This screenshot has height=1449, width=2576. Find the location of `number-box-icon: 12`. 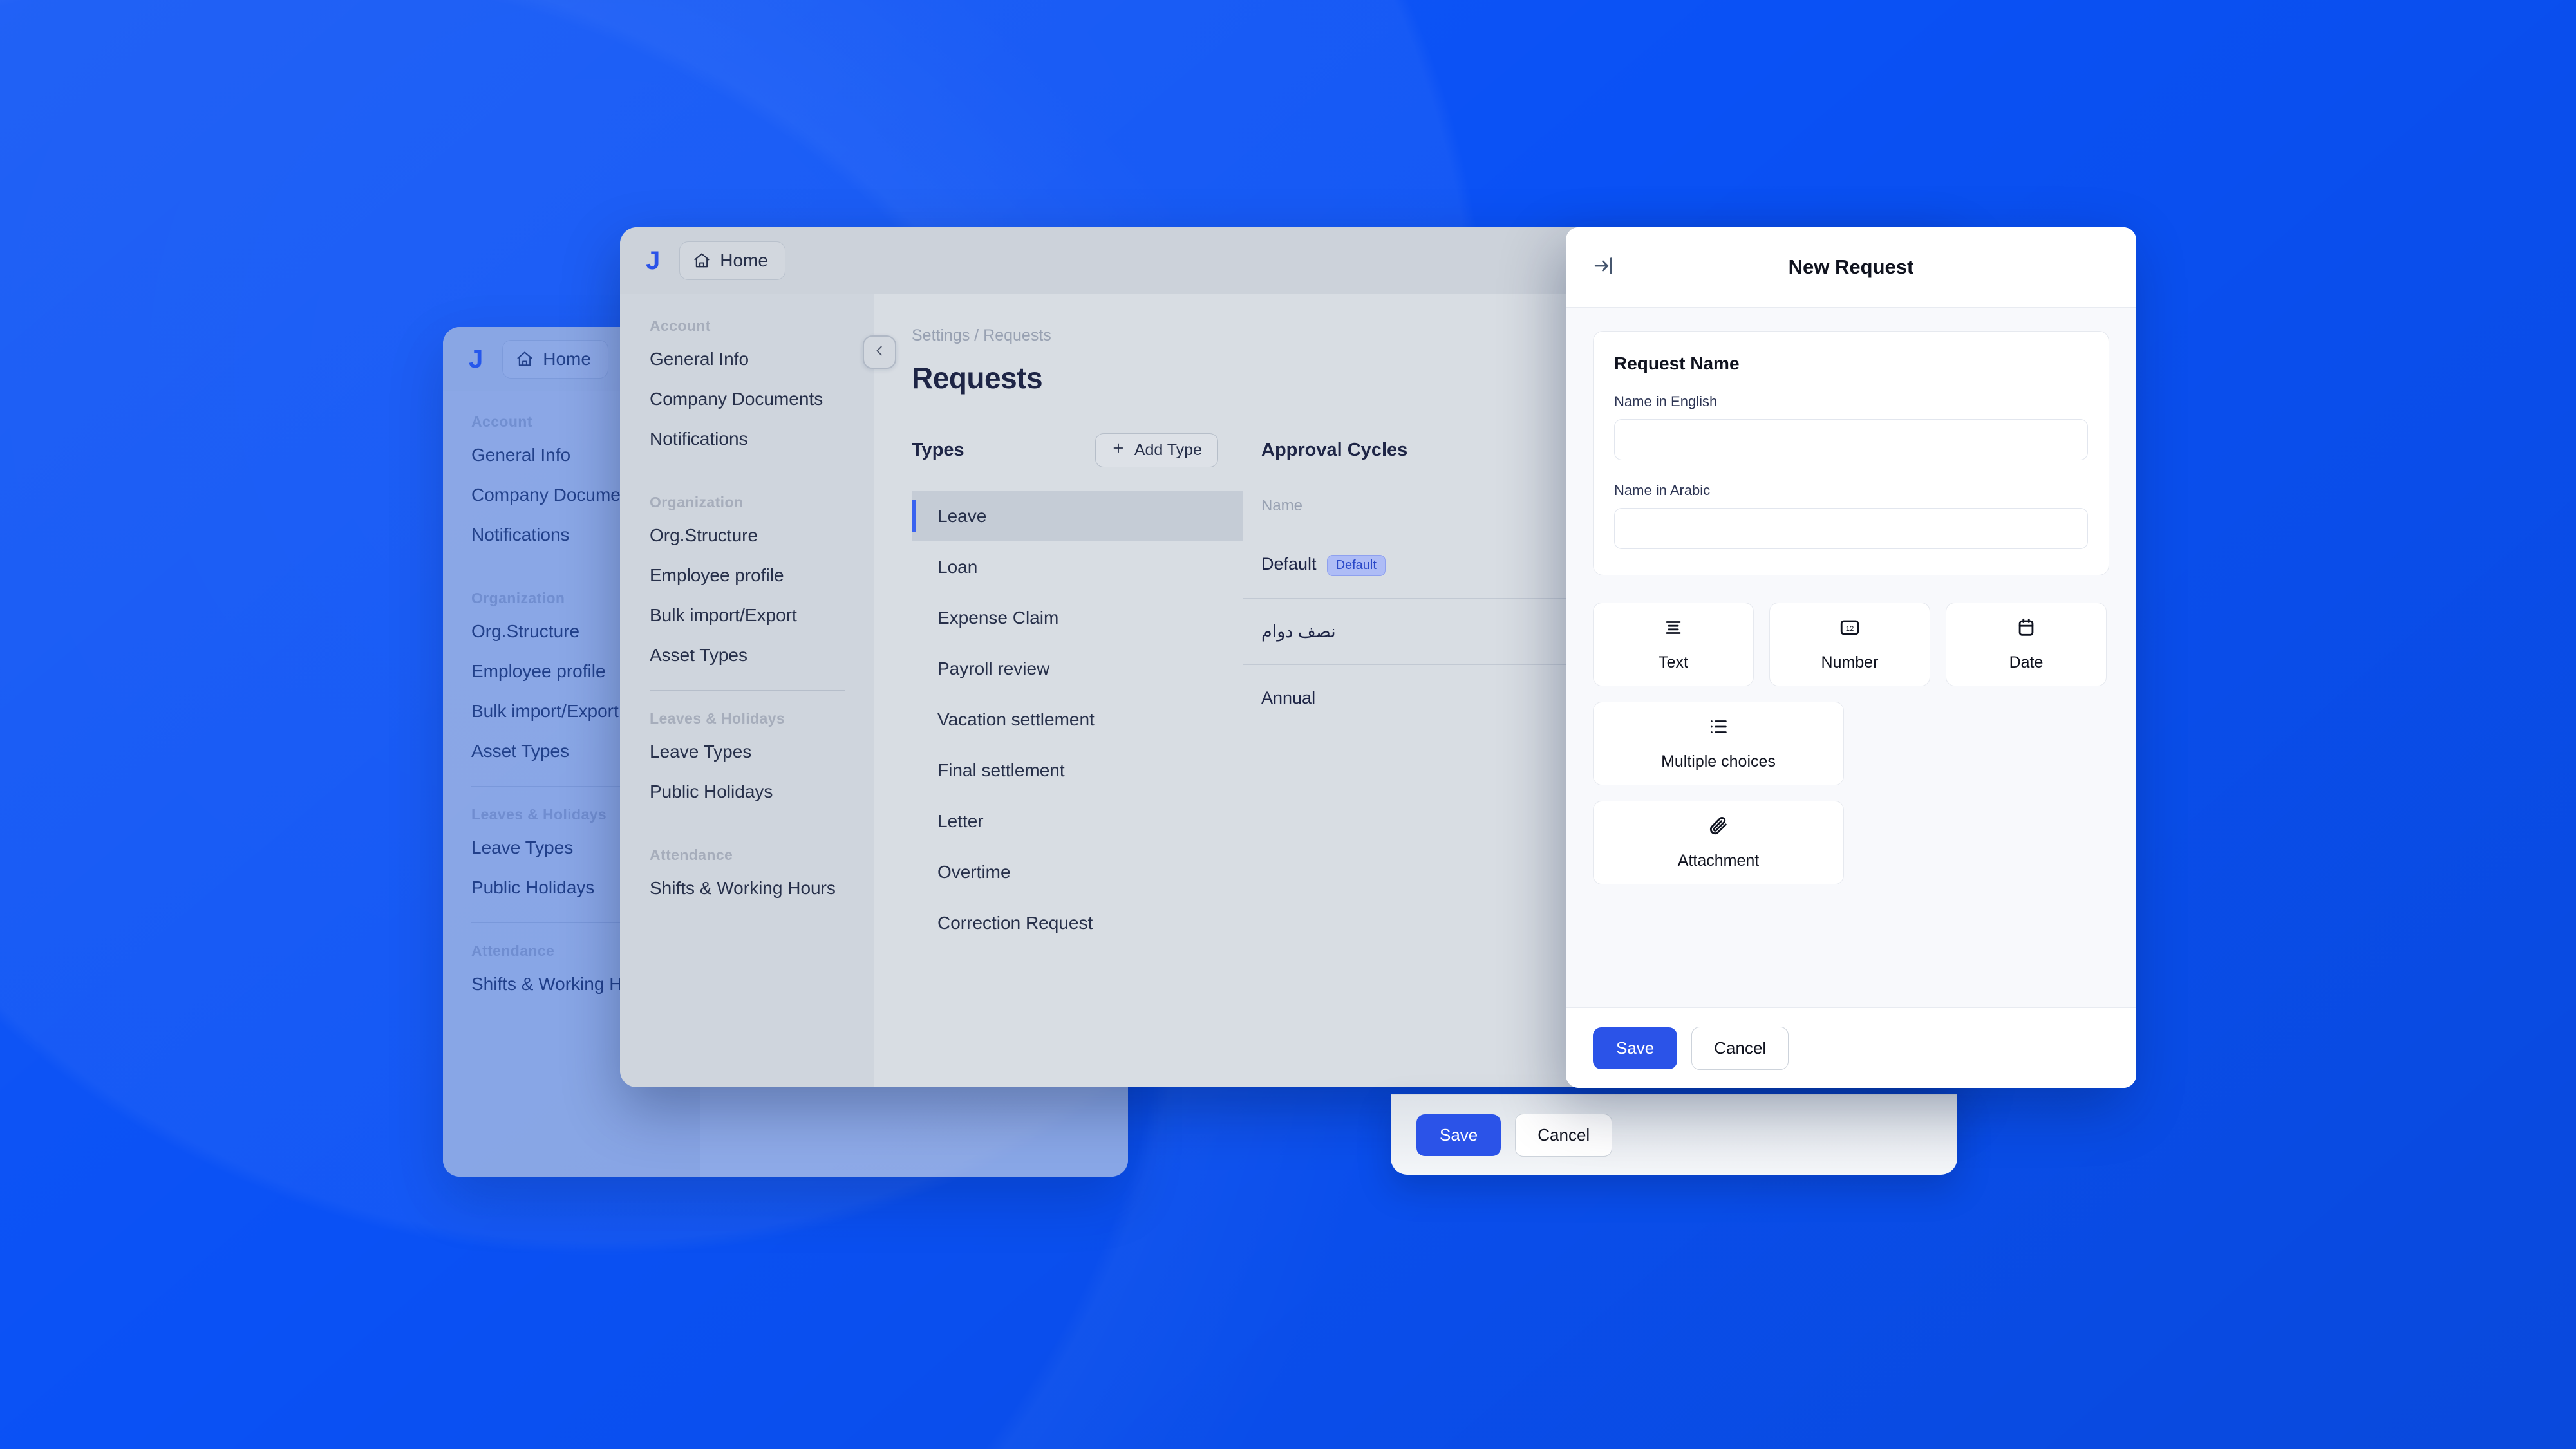

number-box-icon: 12 is located at coordinates (1850, 630).